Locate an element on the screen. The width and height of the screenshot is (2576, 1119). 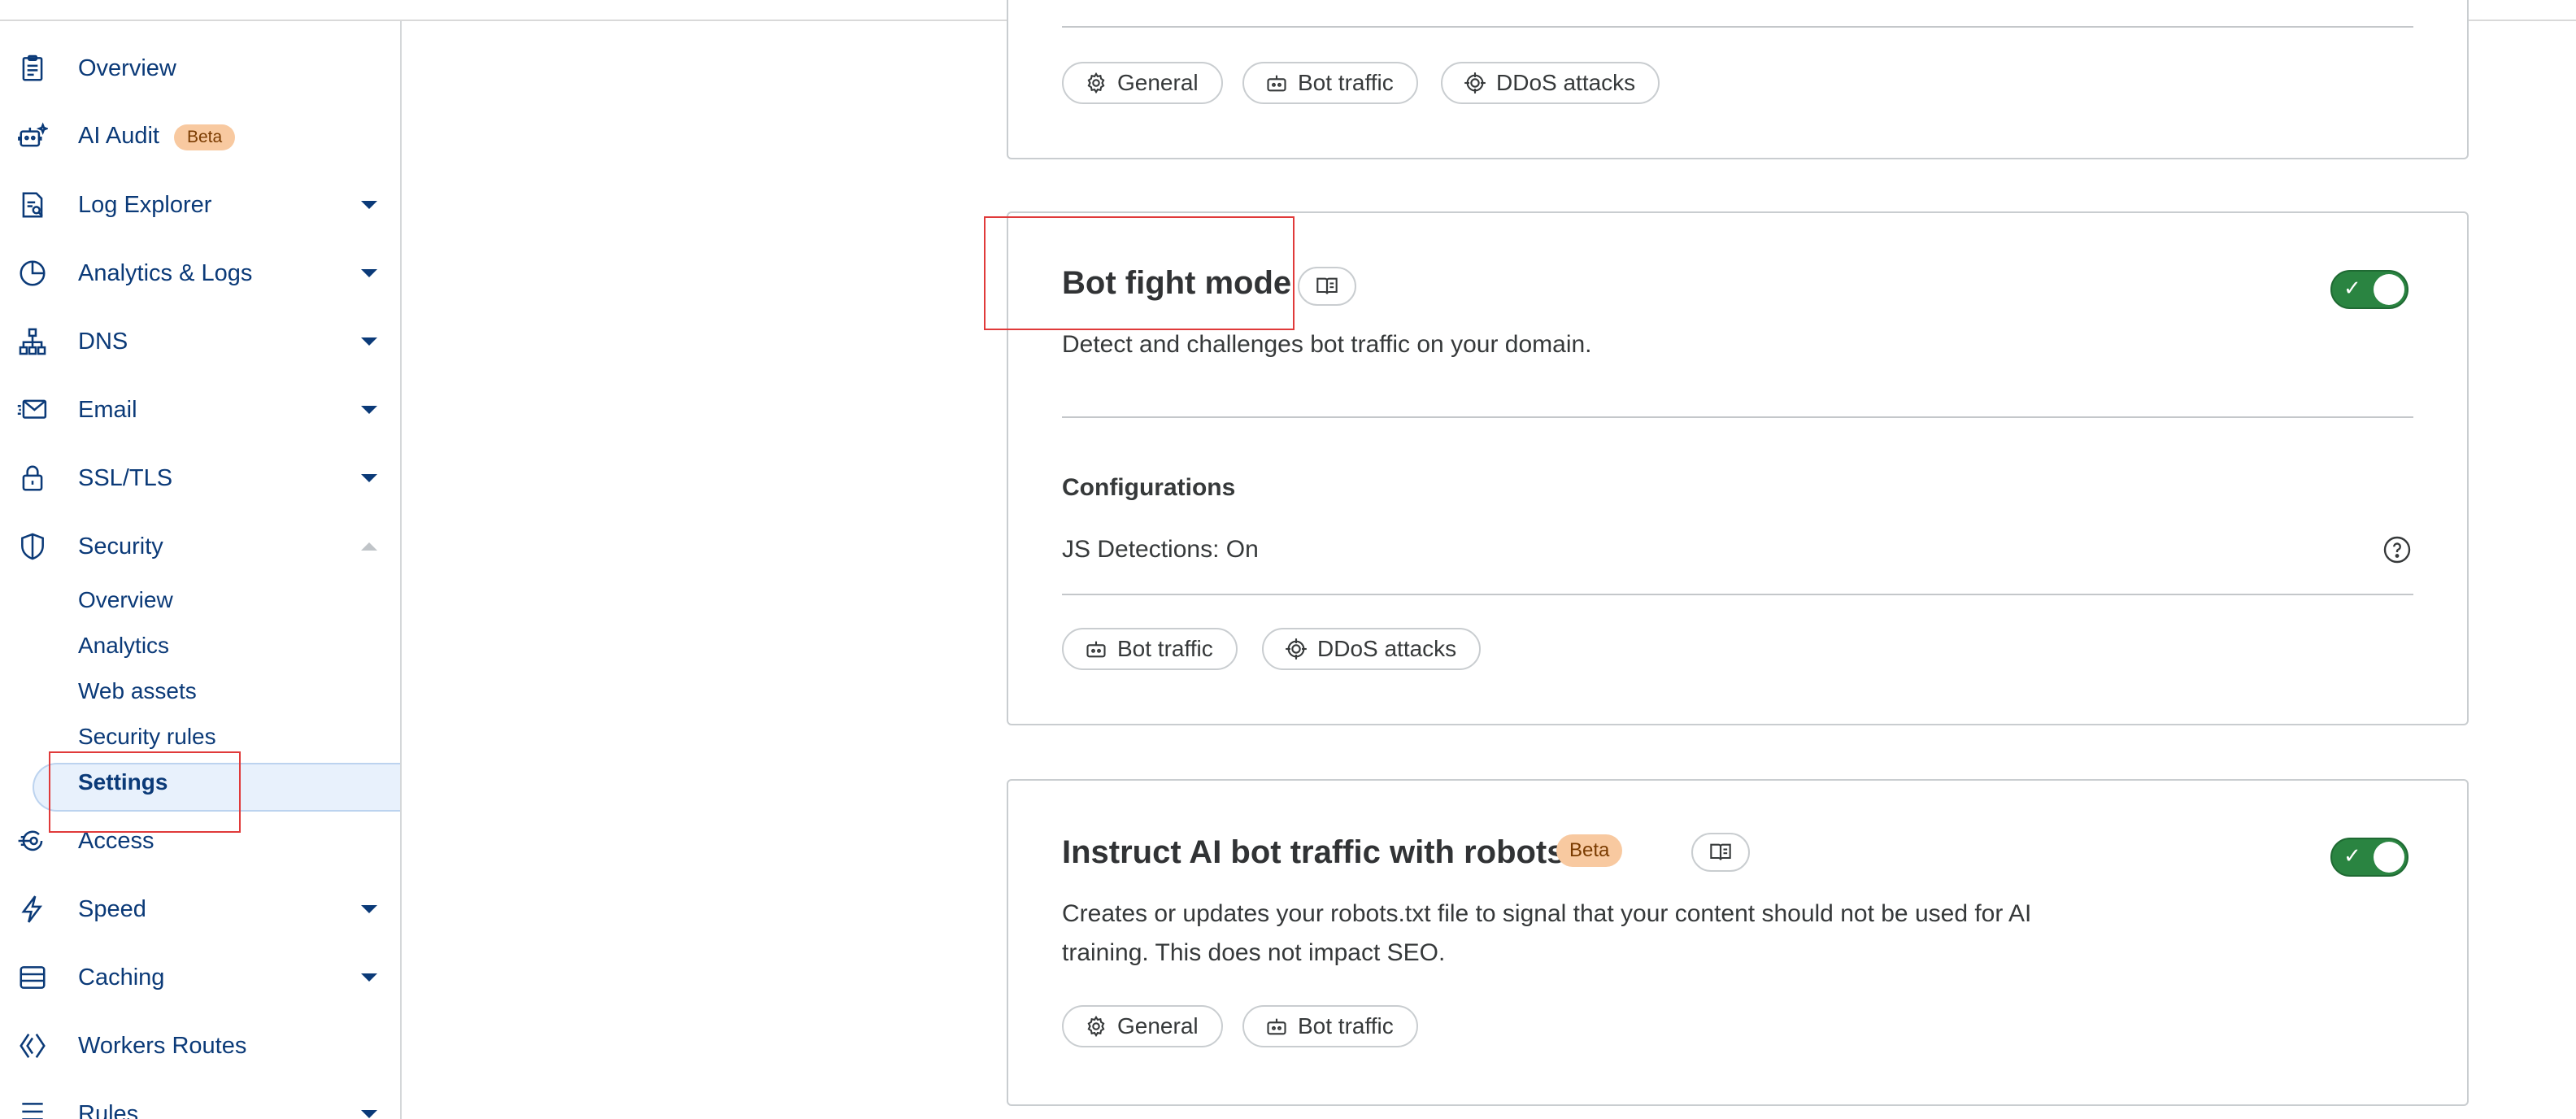
settings-card-top: General Bot traffic DDoS attacks is located at coordinates (1738, 79).